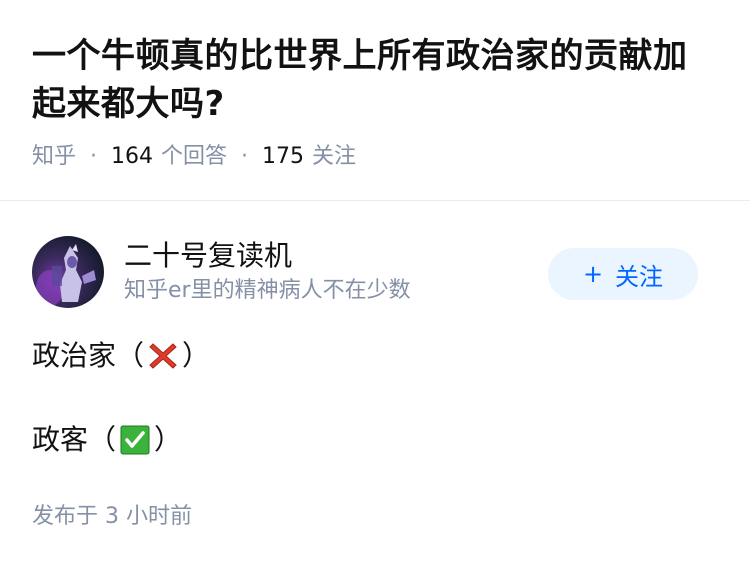 The width and height of the screenshot is (750, 574). What do you see at coordinates (112, 516) in the screenshot?
I see `answer-time: 发布于 3 小时前` at bounding box center [112, 516].